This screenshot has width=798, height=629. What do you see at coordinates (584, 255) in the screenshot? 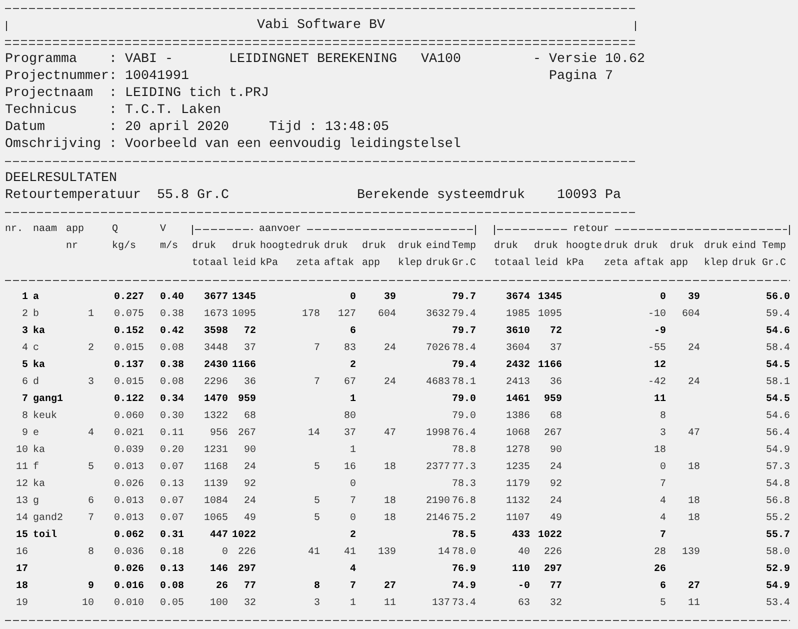
I see `column-header: hoogte kPa` at bounding box center [584, 255].